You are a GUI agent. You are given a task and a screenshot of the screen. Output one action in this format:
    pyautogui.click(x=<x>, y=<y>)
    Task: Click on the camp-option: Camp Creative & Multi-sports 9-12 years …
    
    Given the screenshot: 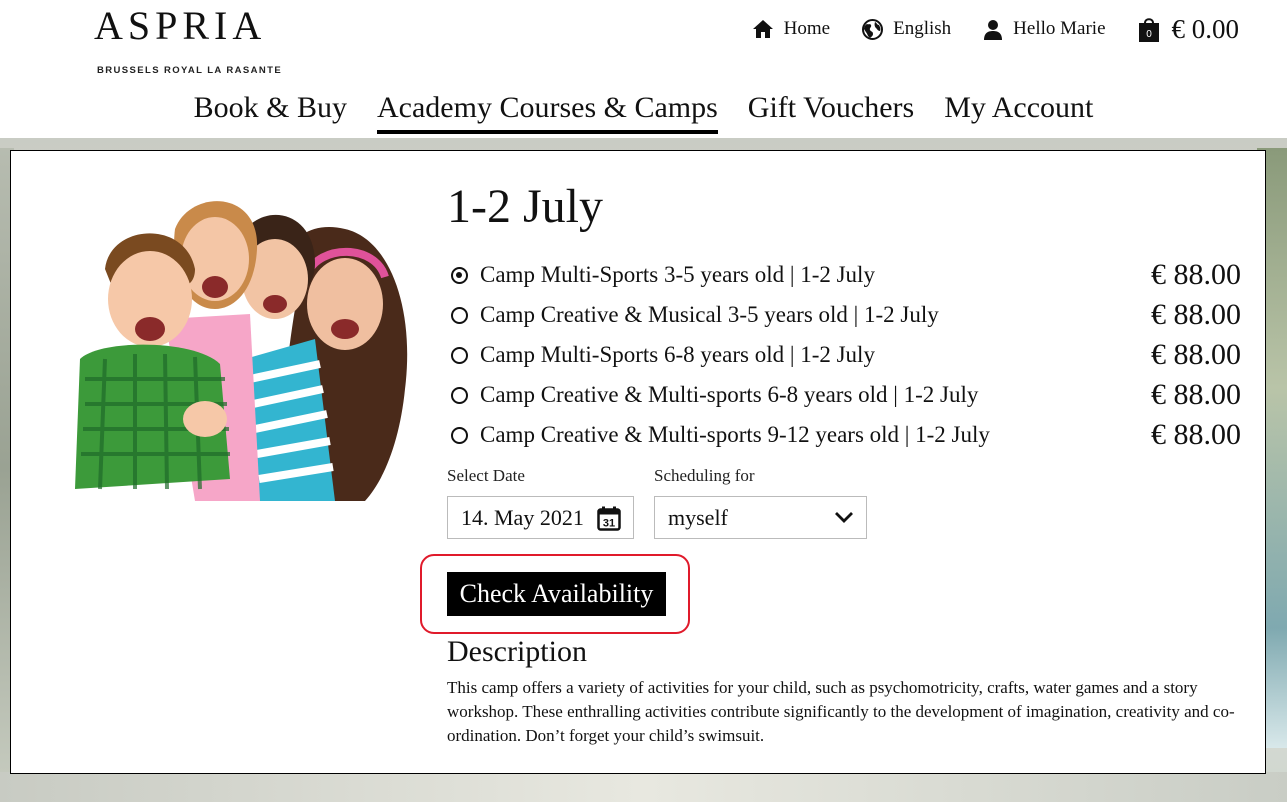 What is the action you would take?
    pyautogui.click(x=846, y=435)
    